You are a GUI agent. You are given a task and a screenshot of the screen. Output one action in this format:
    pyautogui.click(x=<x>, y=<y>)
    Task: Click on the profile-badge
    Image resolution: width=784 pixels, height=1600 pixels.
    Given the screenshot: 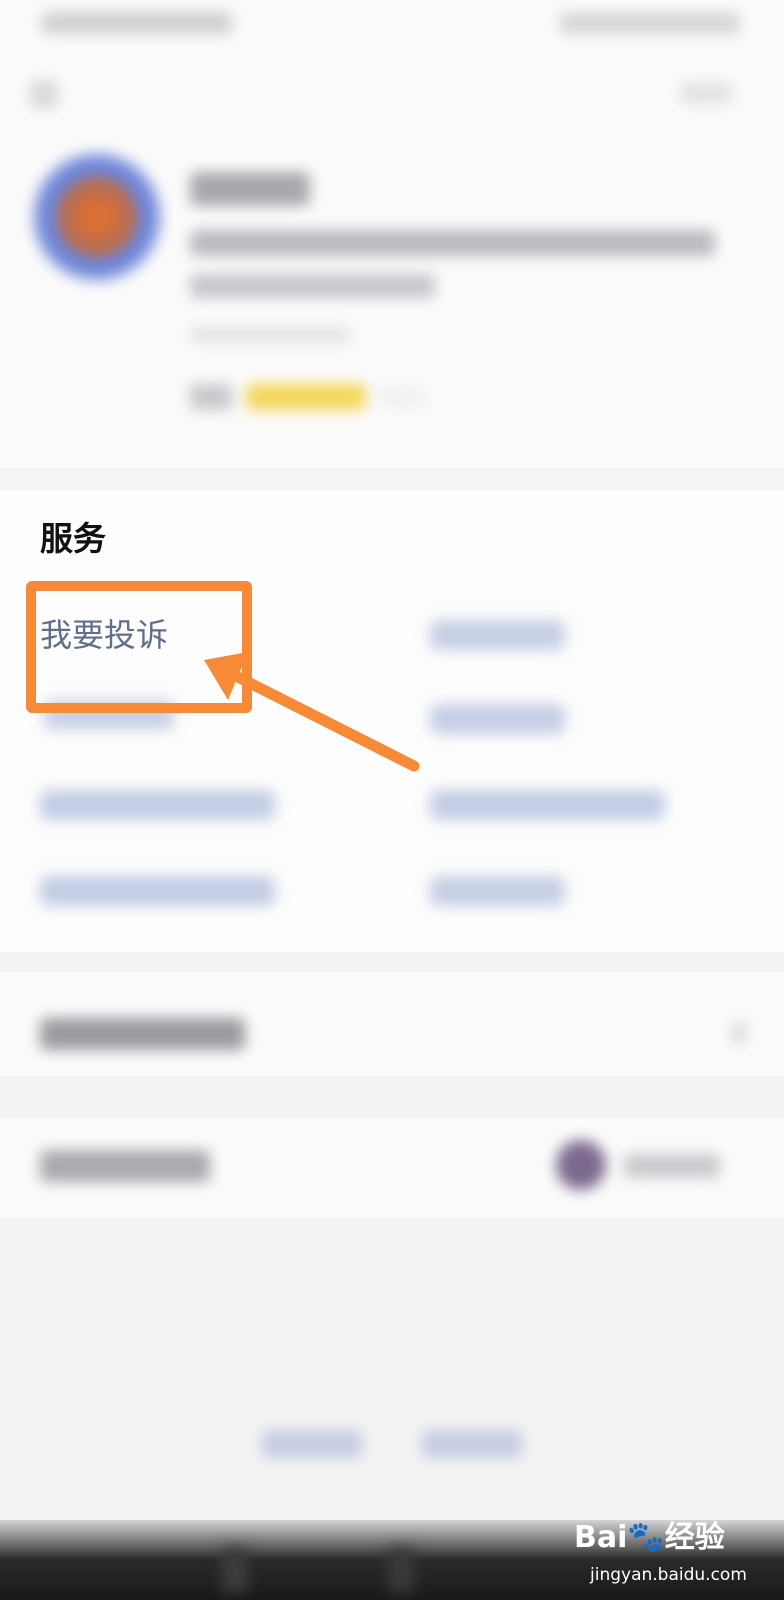 What is the action you would take?
    pyautogui.click(x=306, y=397)
    